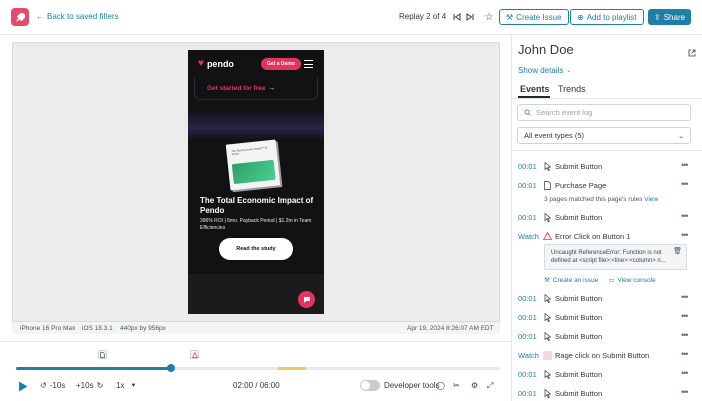  Describe the element at coordinates (580, 17) in the screenshot. I see `plus-circle-icon: ⊕` at that location.